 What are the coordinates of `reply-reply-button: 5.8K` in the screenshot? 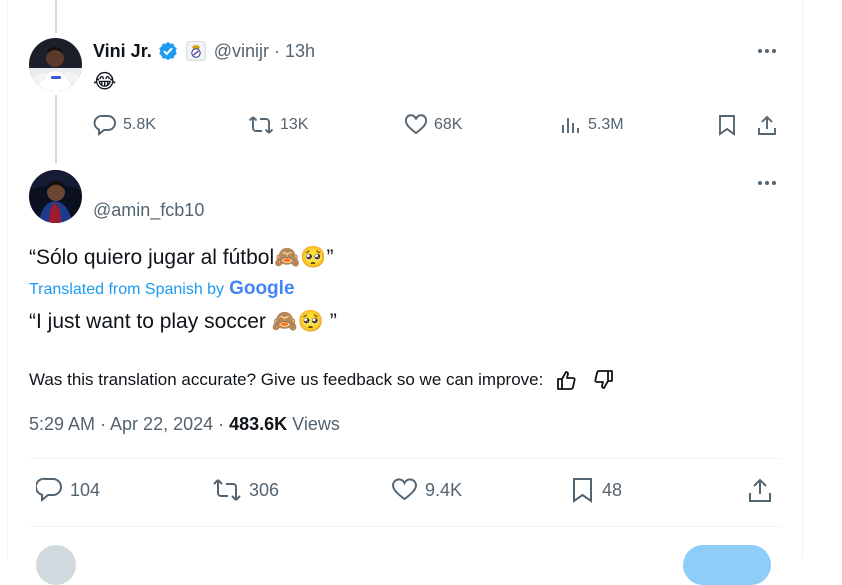 It's located at (124, 125).